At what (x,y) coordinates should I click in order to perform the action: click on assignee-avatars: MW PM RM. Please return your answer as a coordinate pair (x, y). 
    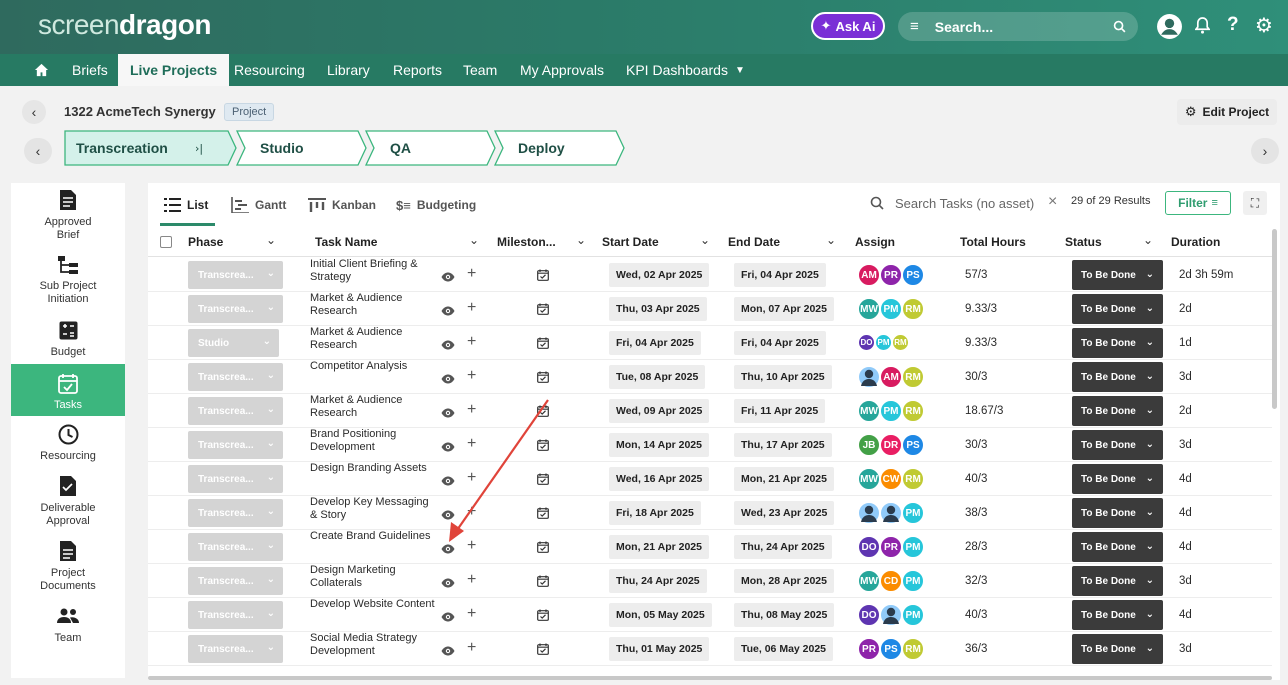
    Looking at the image, I should click on (891, 411).